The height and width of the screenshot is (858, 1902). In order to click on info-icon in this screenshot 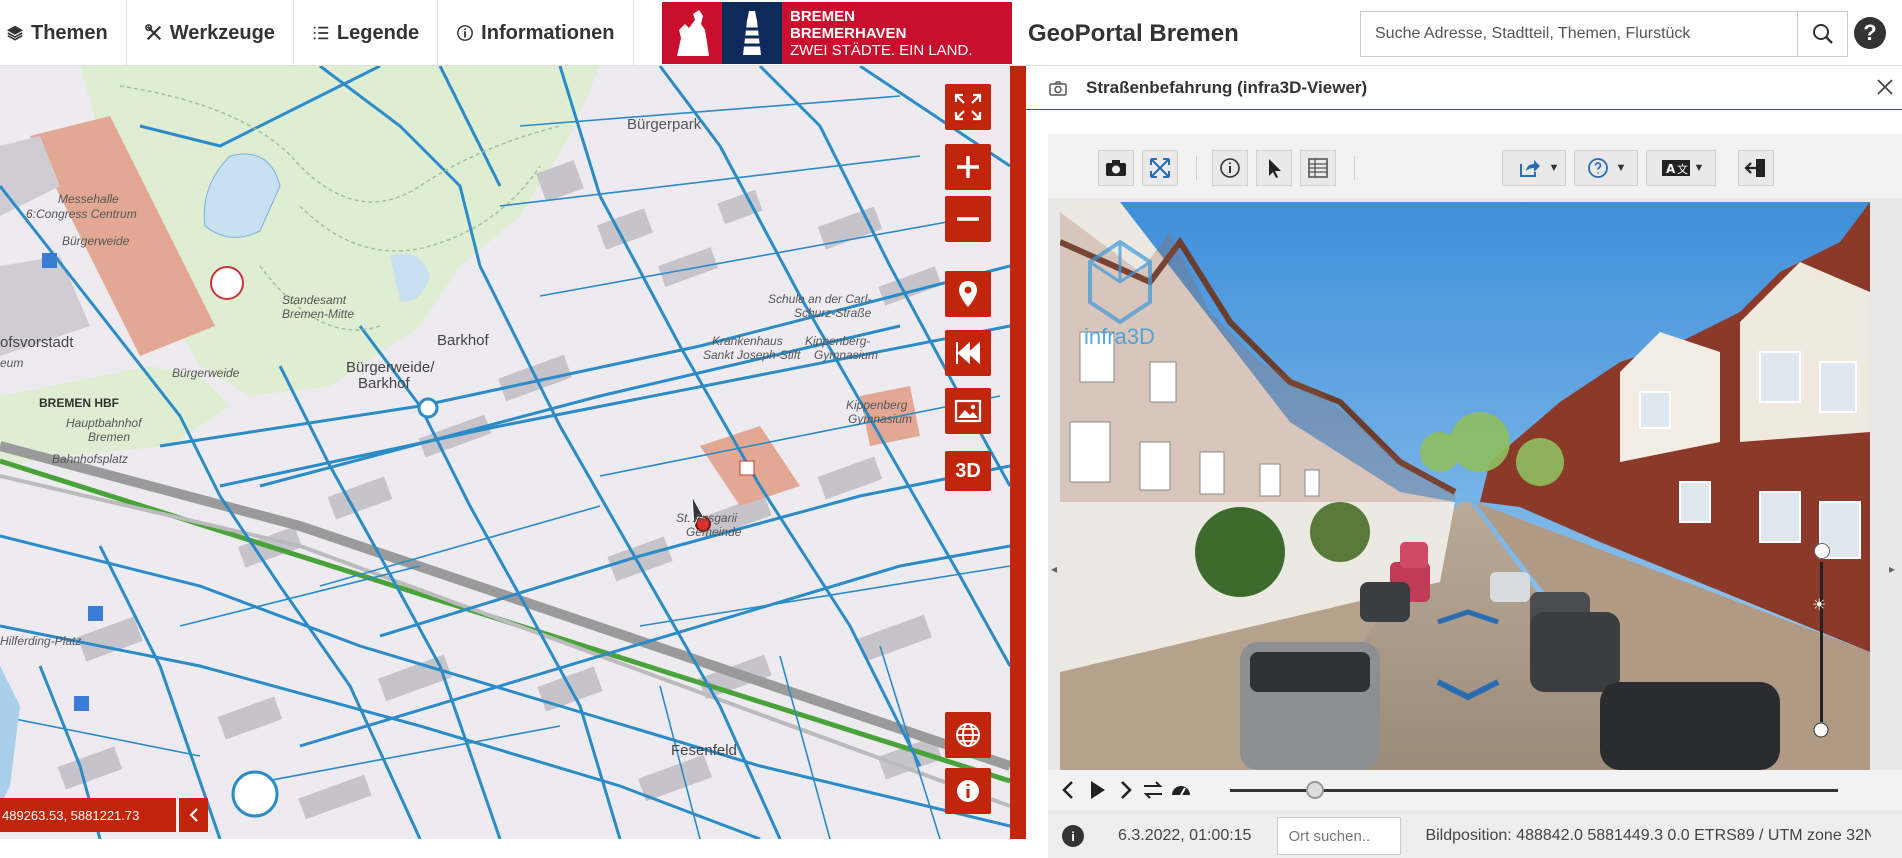, I will do `click(968, 791)`.